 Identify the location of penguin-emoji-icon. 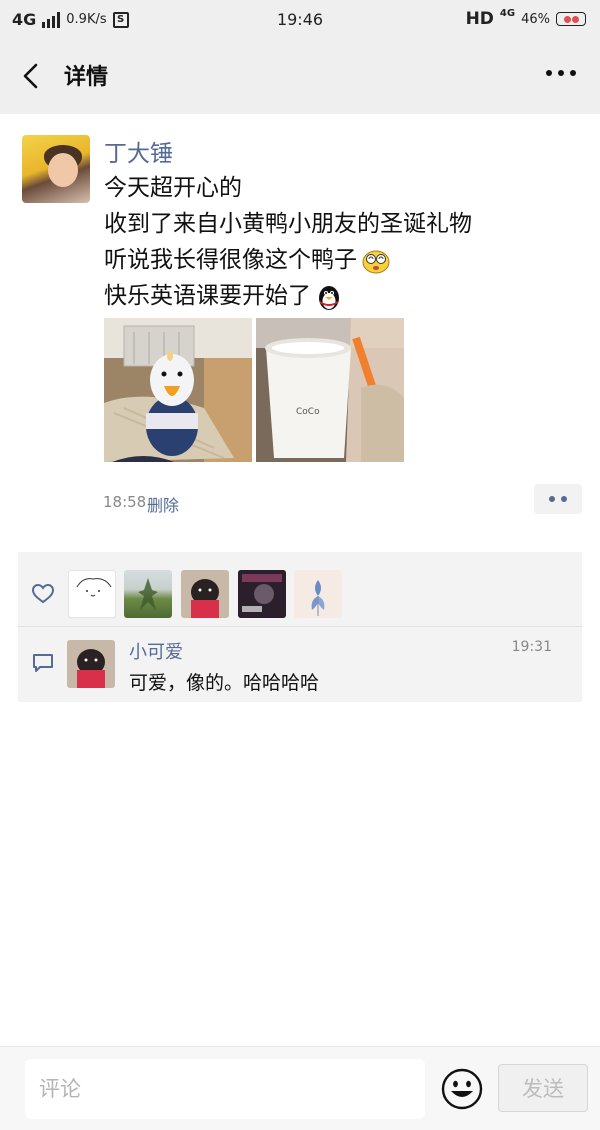
(329, 297).